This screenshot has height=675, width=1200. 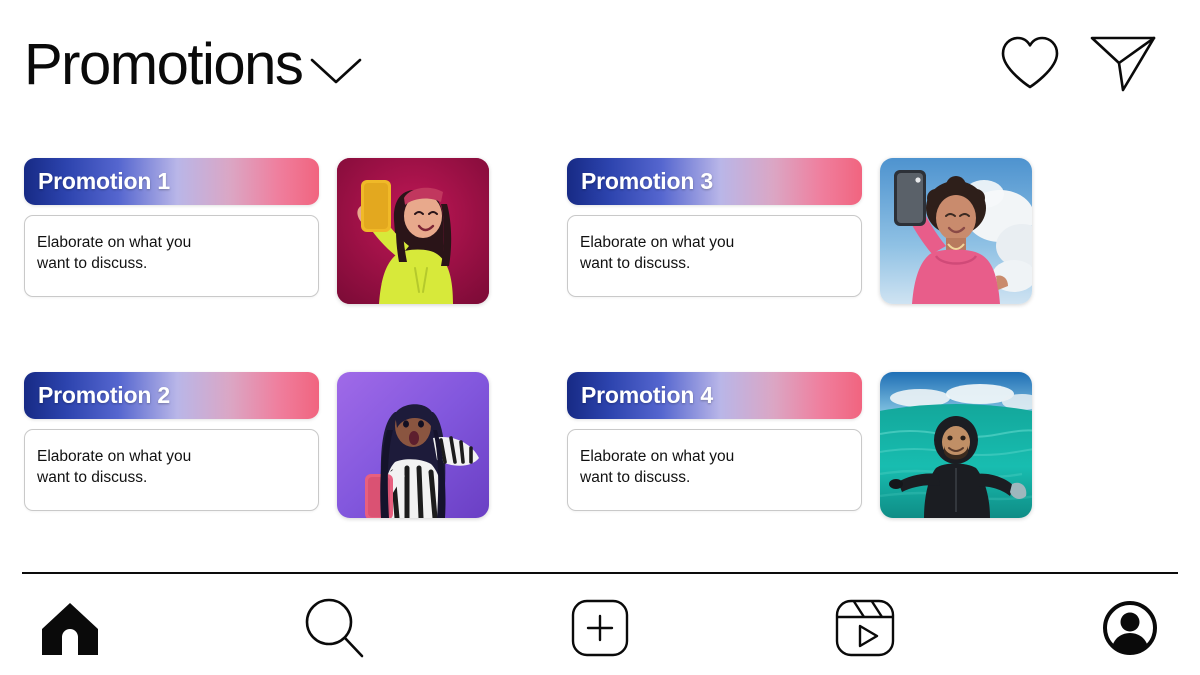 I want to click on search-icon, so click(x=335, y=628).